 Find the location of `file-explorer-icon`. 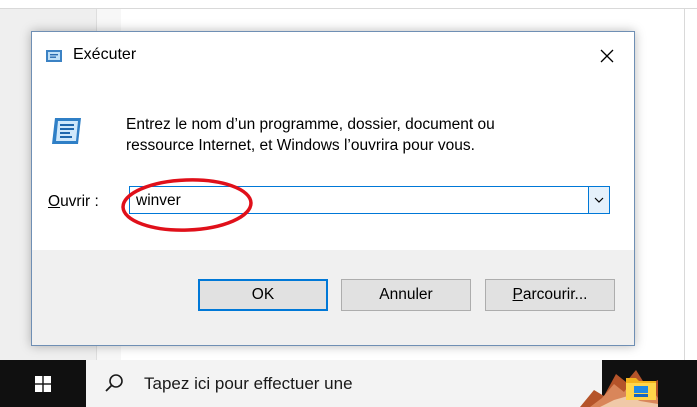

file-explorer-icon is located at coordinates (641, 389).